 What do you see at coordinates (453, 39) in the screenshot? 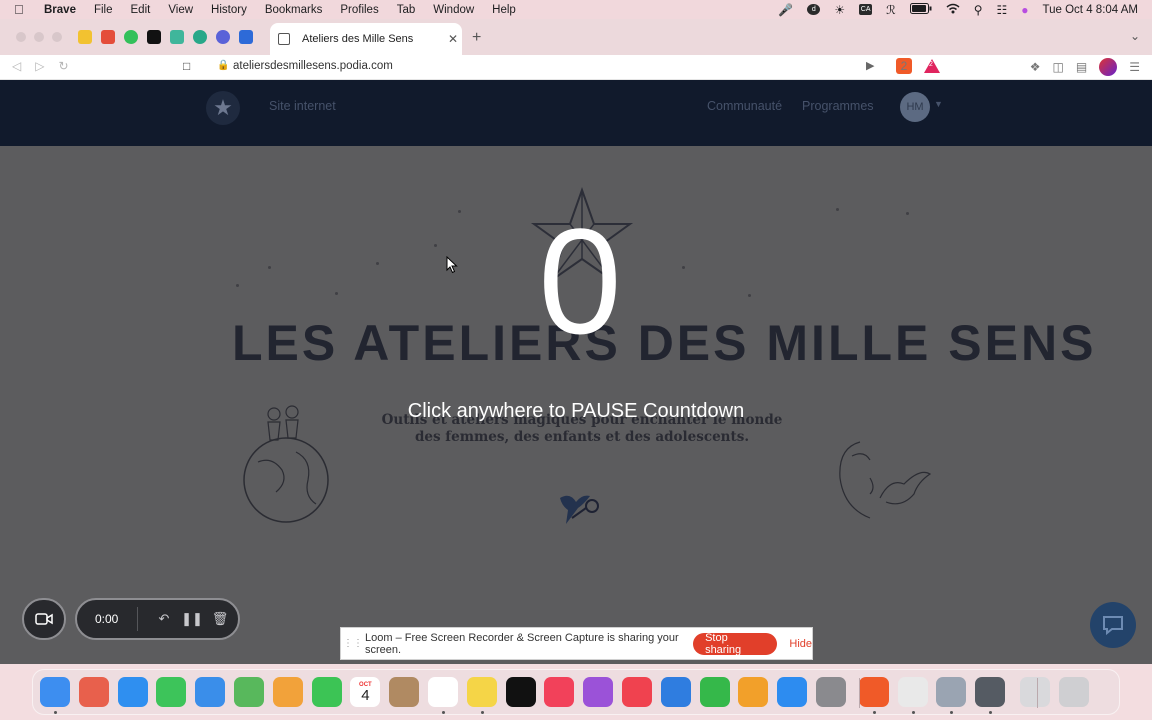
I see `close-tab-icon: ✕` at bounding box center [453, 39].